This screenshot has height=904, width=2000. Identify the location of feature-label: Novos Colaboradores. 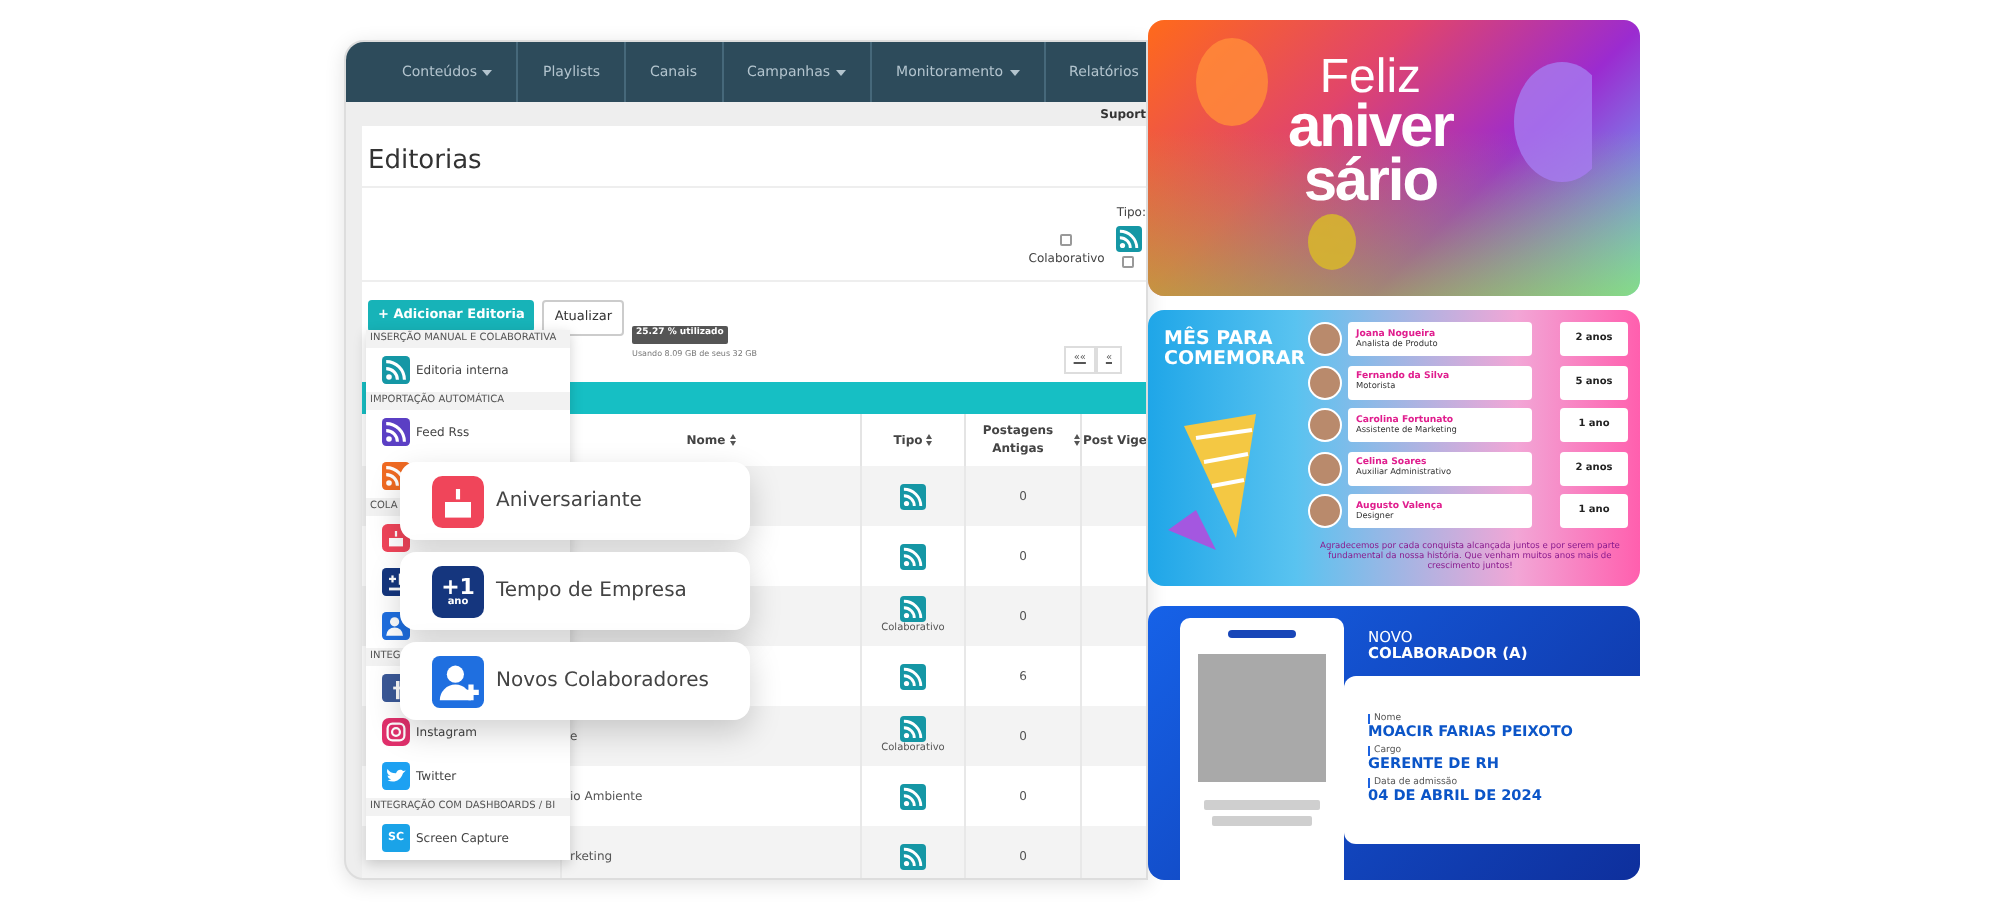
(602, 682).